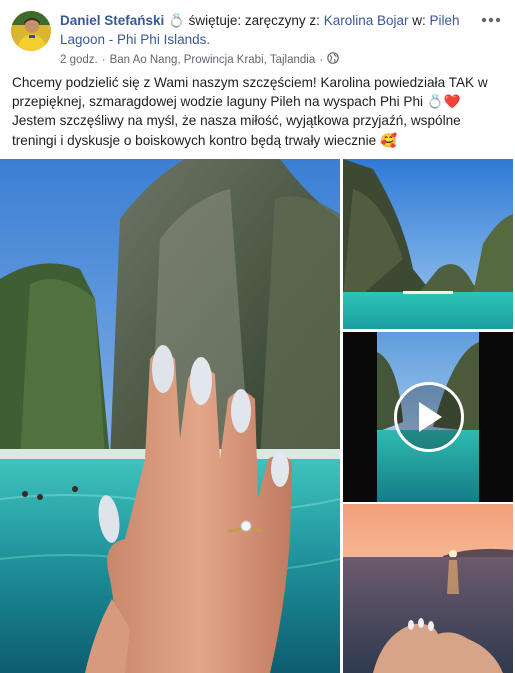  What do you see at coordinates (333, 59) in the screenshot?
I see `globe-icon` at bounding box center [333, 59].